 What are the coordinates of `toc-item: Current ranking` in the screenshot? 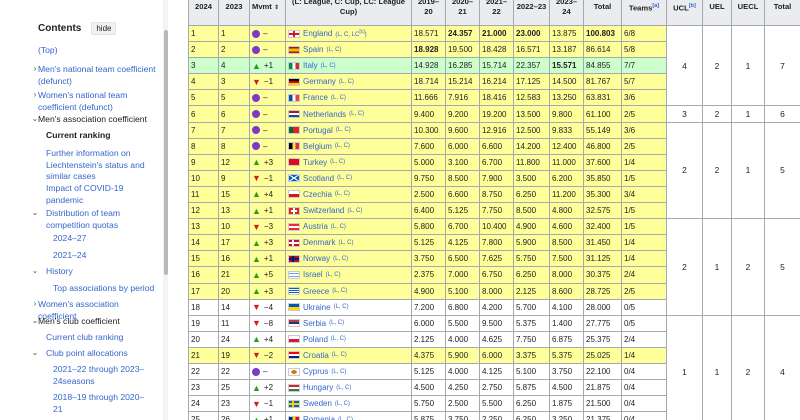 It's located at (102, 136).